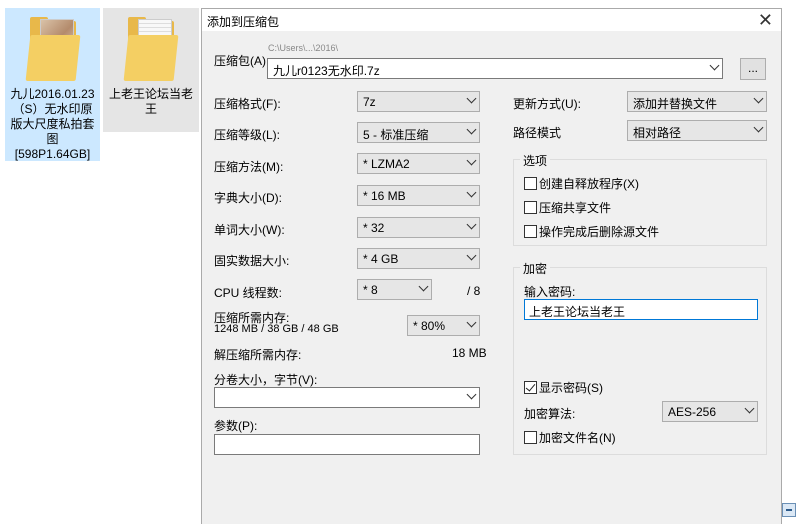  I want to click on desktop-file-label: 上老王论坛当老王, so click(150, 101).